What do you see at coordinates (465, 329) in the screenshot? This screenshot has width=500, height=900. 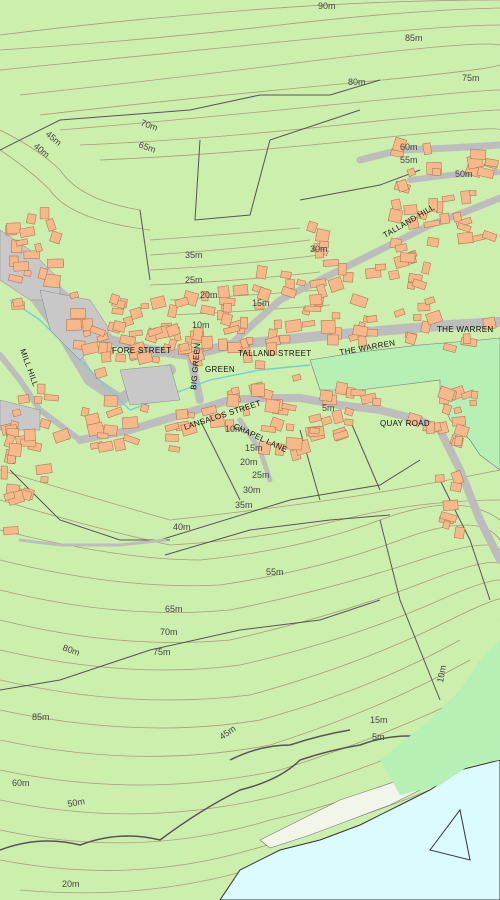 I see `street-label-the-warren-2: THE WARREN` at bounding box center [465, 329].